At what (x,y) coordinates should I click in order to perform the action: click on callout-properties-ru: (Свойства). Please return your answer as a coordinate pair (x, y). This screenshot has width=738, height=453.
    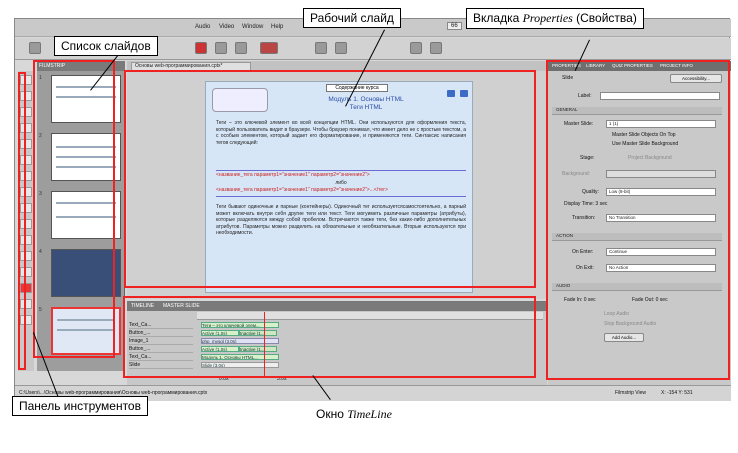
    Looking at the image, I should click on (604, 18).